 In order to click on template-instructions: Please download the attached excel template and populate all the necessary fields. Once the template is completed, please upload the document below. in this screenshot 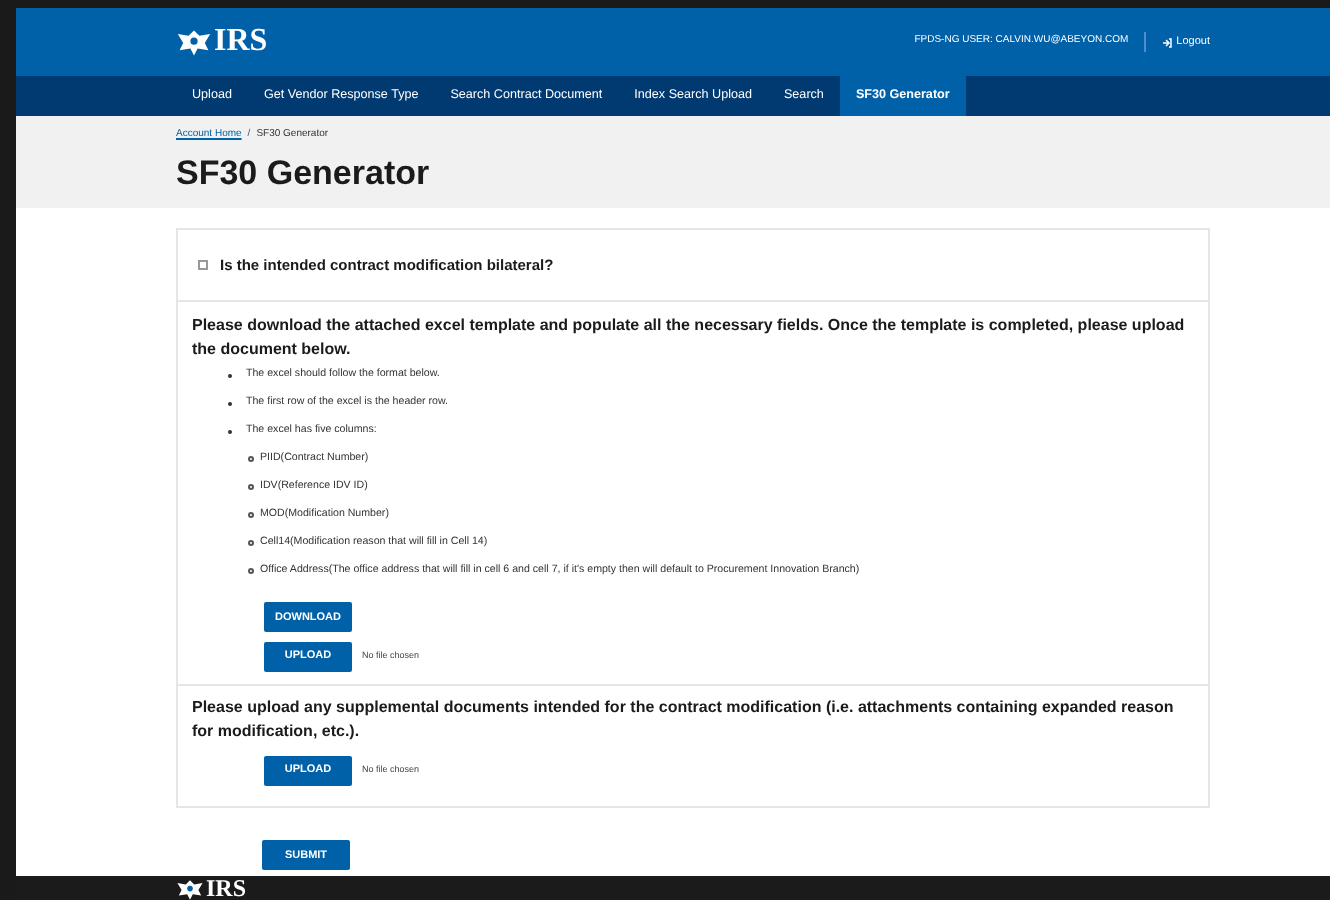, I will do `click(689, 338)`.